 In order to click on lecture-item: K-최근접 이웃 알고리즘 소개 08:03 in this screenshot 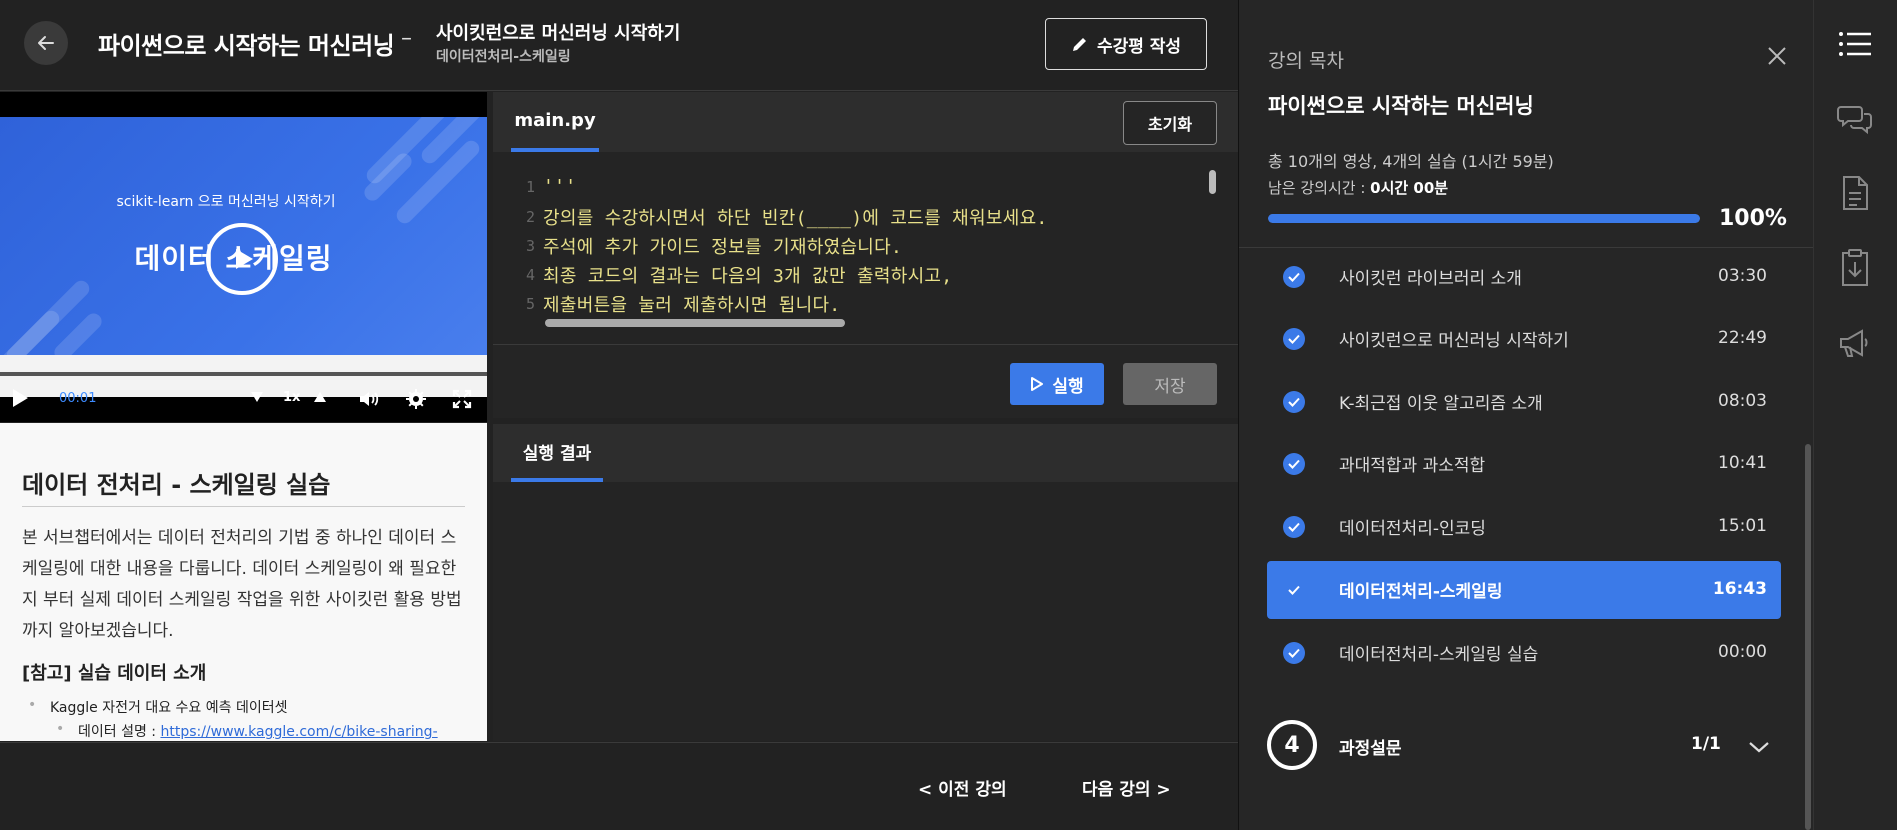, I will do `click(1524, 402)`.